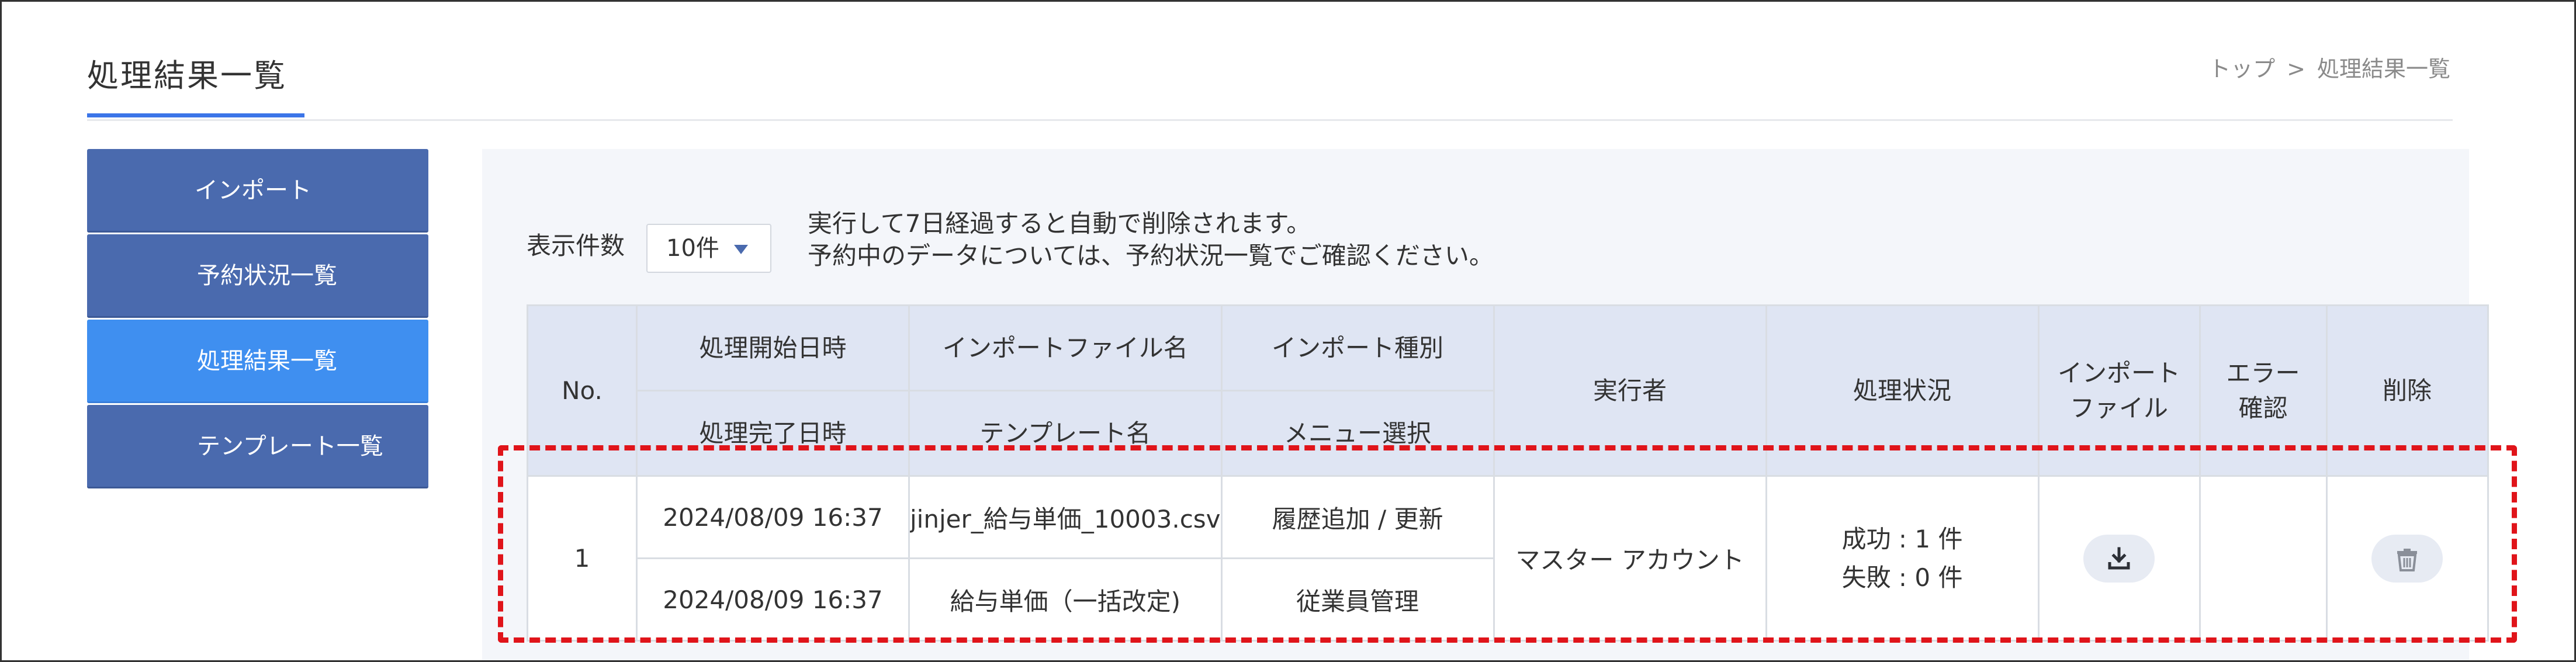 The height and width of the screenshot is (662, 2576). I want to click on sidebar-item-templates: テンプレート一覧, so click(257, 447).